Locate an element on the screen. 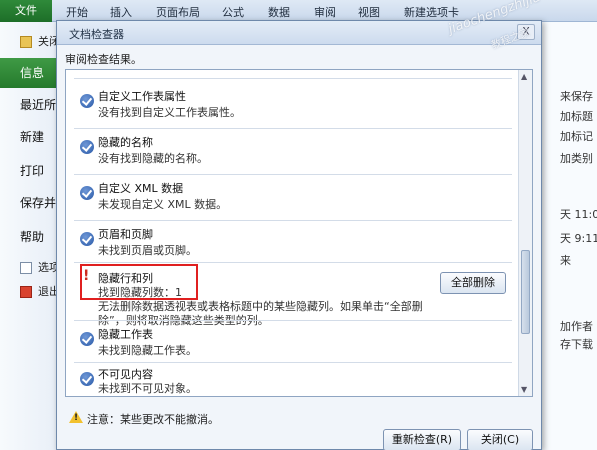 This screenshot has height=450, width=597. tab-home: 开始 is located at coordinates (77, 12).